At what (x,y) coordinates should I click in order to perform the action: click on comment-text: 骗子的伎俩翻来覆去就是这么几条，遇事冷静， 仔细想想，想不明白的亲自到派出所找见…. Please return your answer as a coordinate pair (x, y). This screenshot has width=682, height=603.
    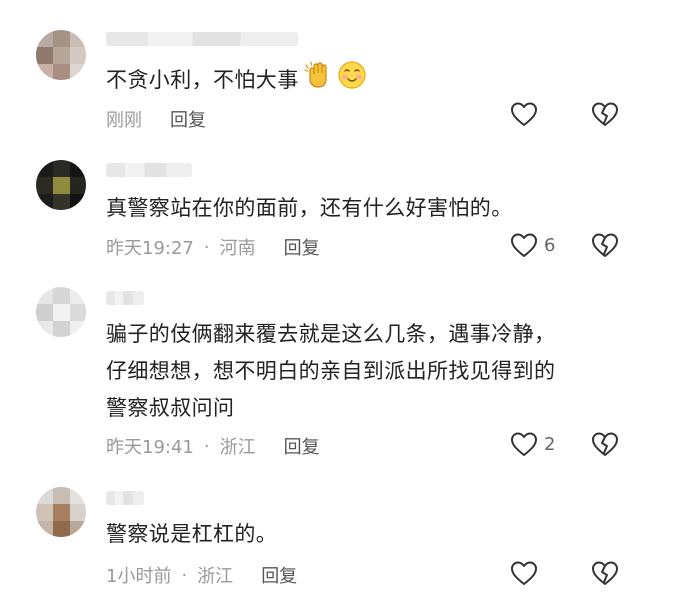
    Looking at the image, I should click on (330, 371).